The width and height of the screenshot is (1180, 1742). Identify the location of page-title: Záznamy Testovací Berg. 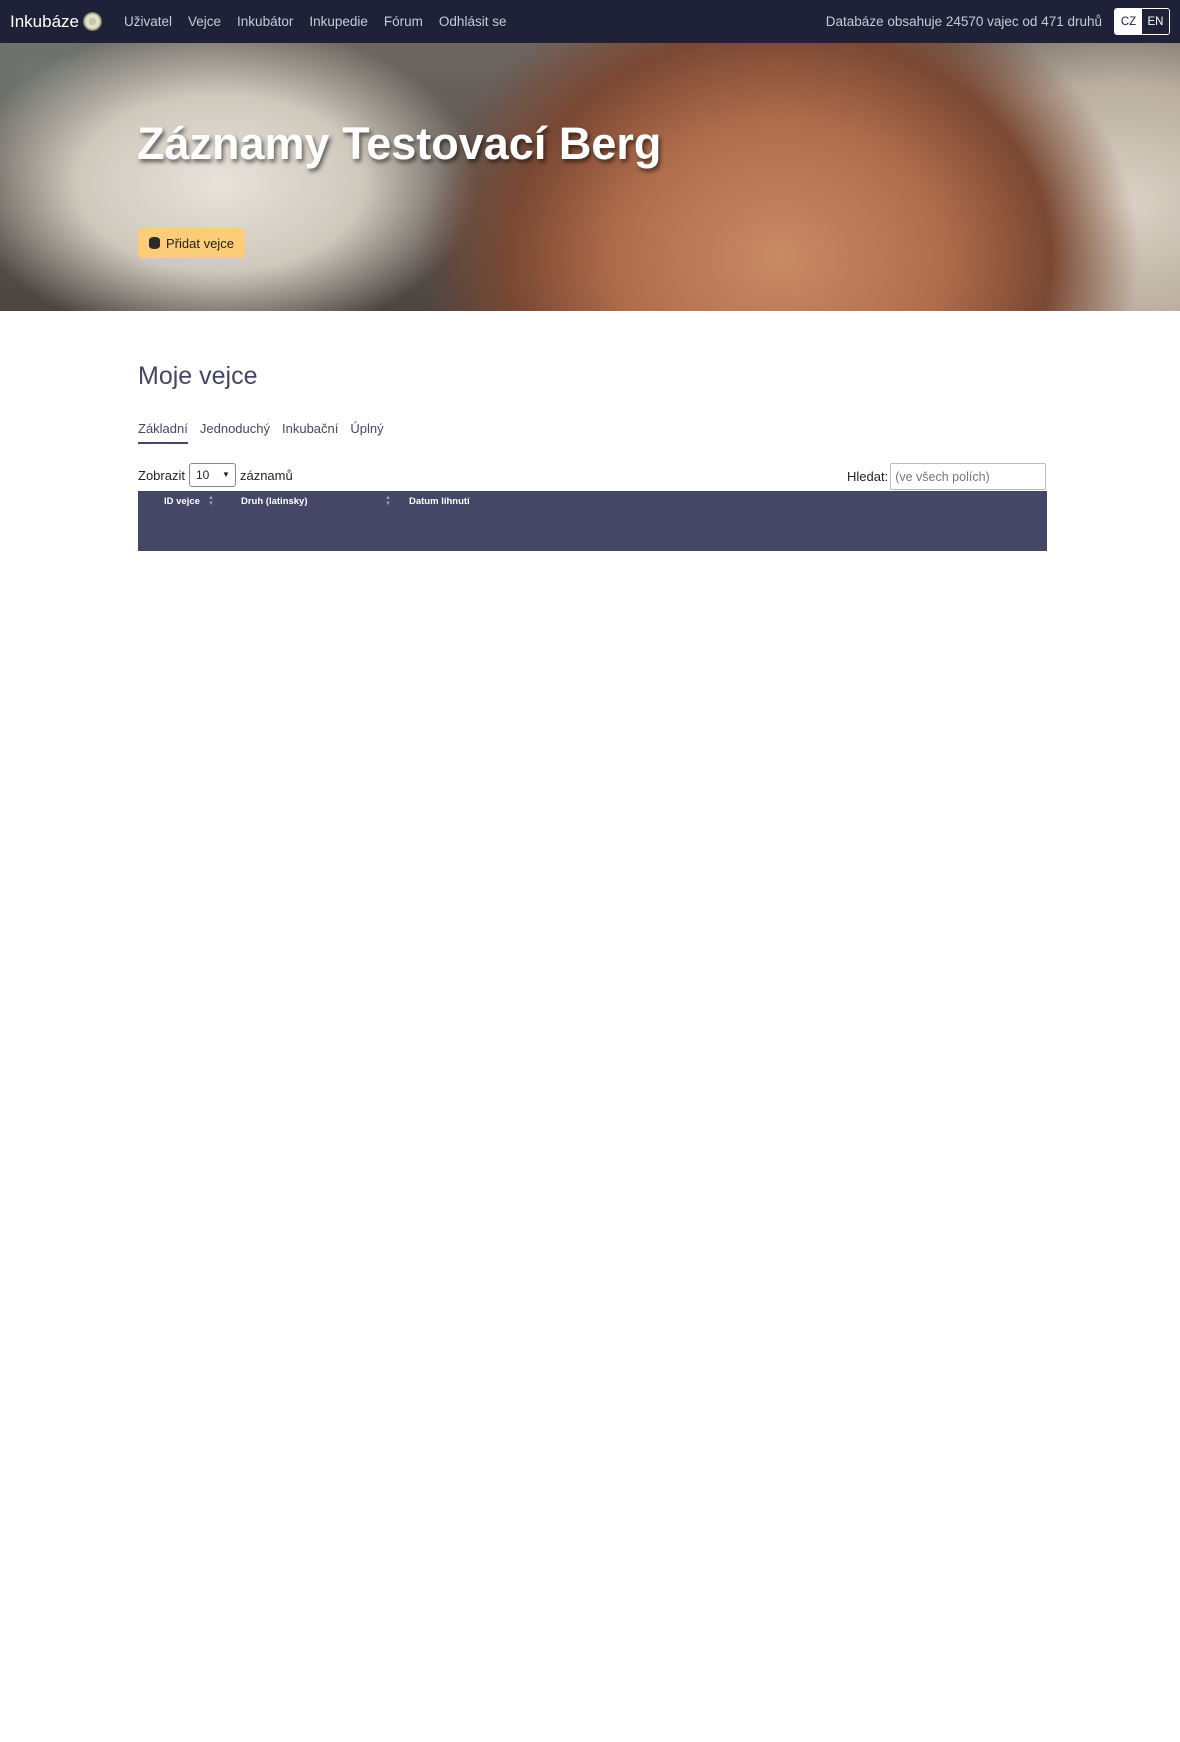
(399, 143).